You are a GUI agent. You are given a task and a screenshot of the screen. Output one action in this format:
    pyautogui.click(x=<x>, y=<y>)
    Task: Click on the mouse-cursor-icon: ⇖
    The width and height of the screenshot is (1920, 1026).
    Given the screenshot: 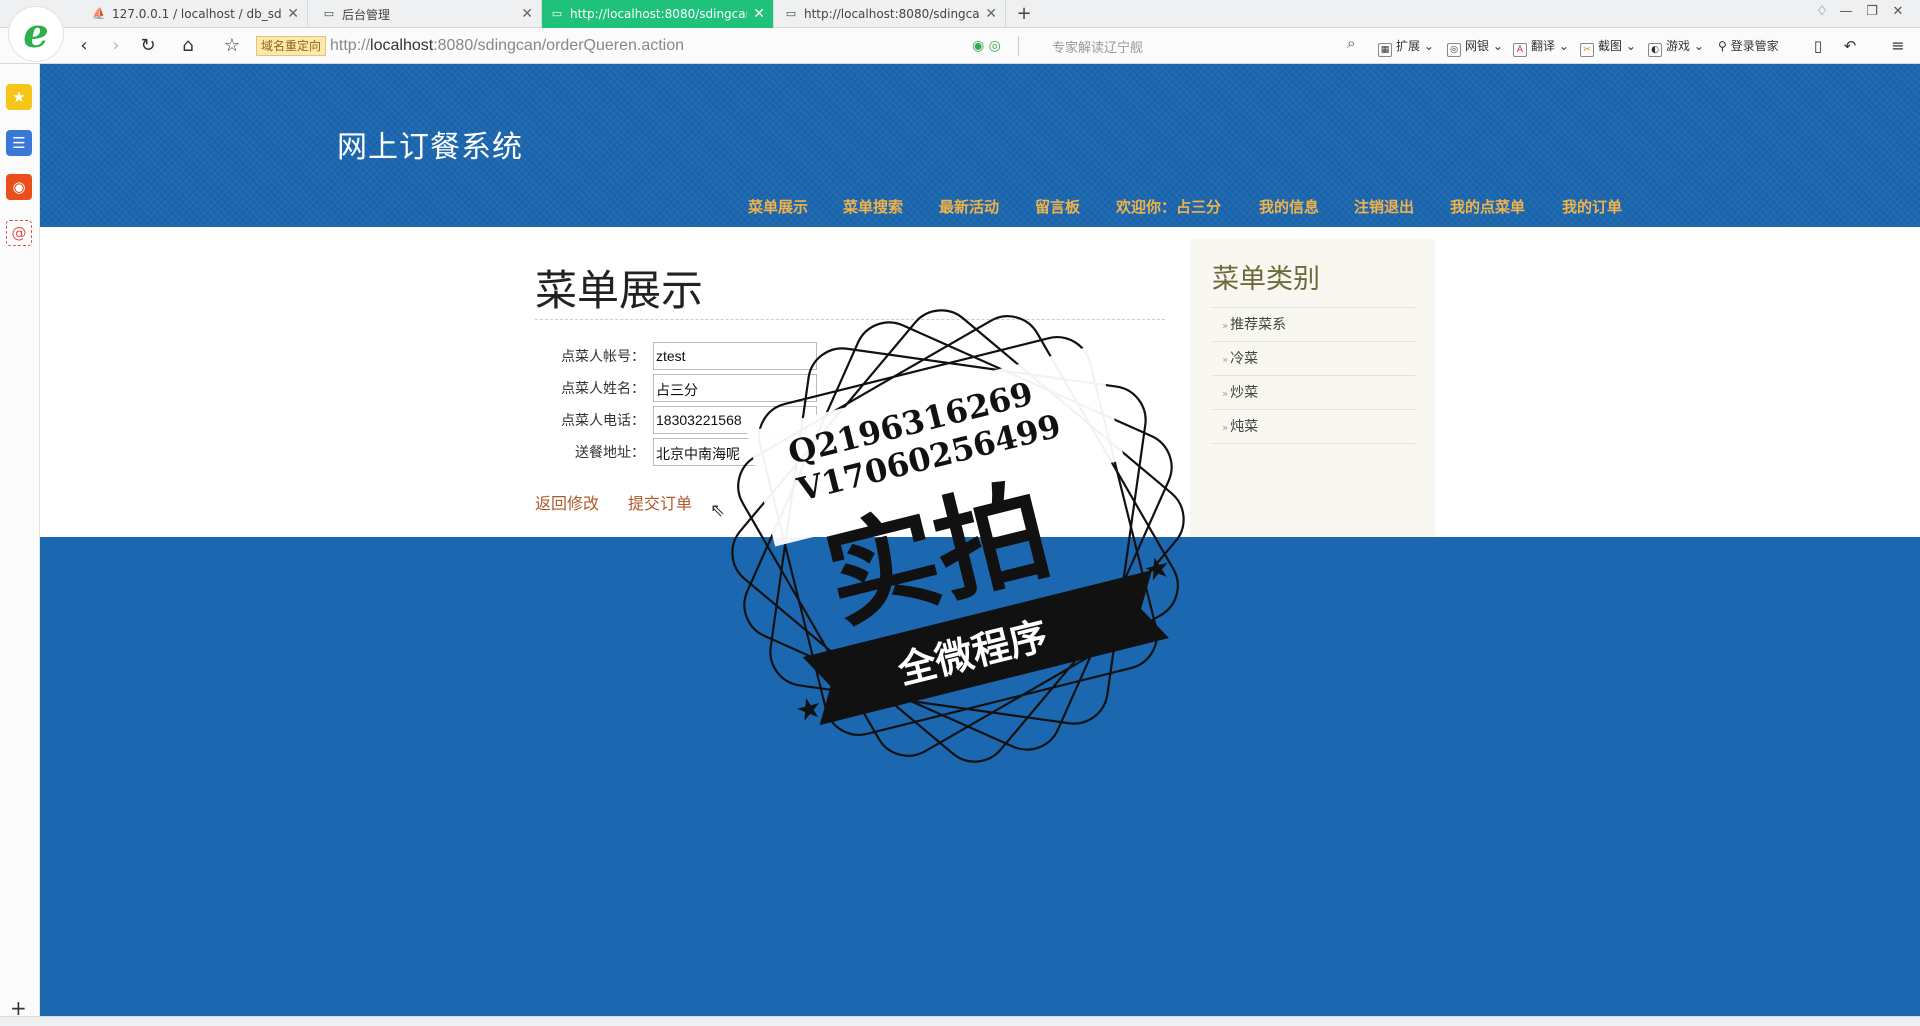 What is the action you would take?
    pyautogui.click(x=718, y=510)
    